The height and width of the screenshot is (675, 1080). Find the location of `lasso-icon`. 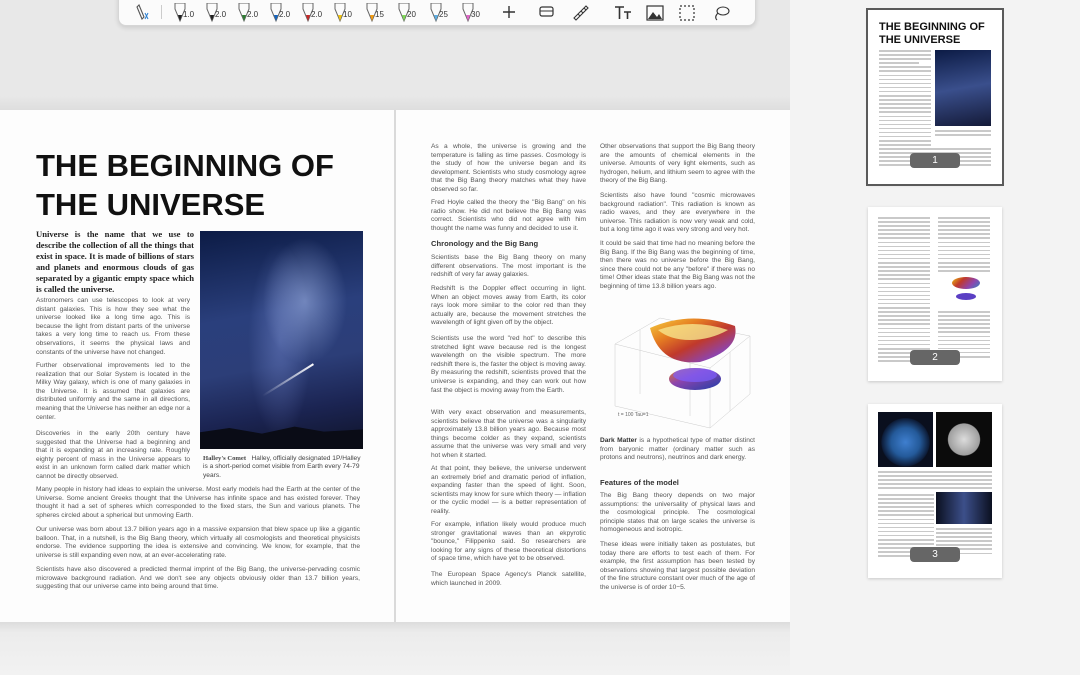

lasso-icon is located at coordinates (722, 13).